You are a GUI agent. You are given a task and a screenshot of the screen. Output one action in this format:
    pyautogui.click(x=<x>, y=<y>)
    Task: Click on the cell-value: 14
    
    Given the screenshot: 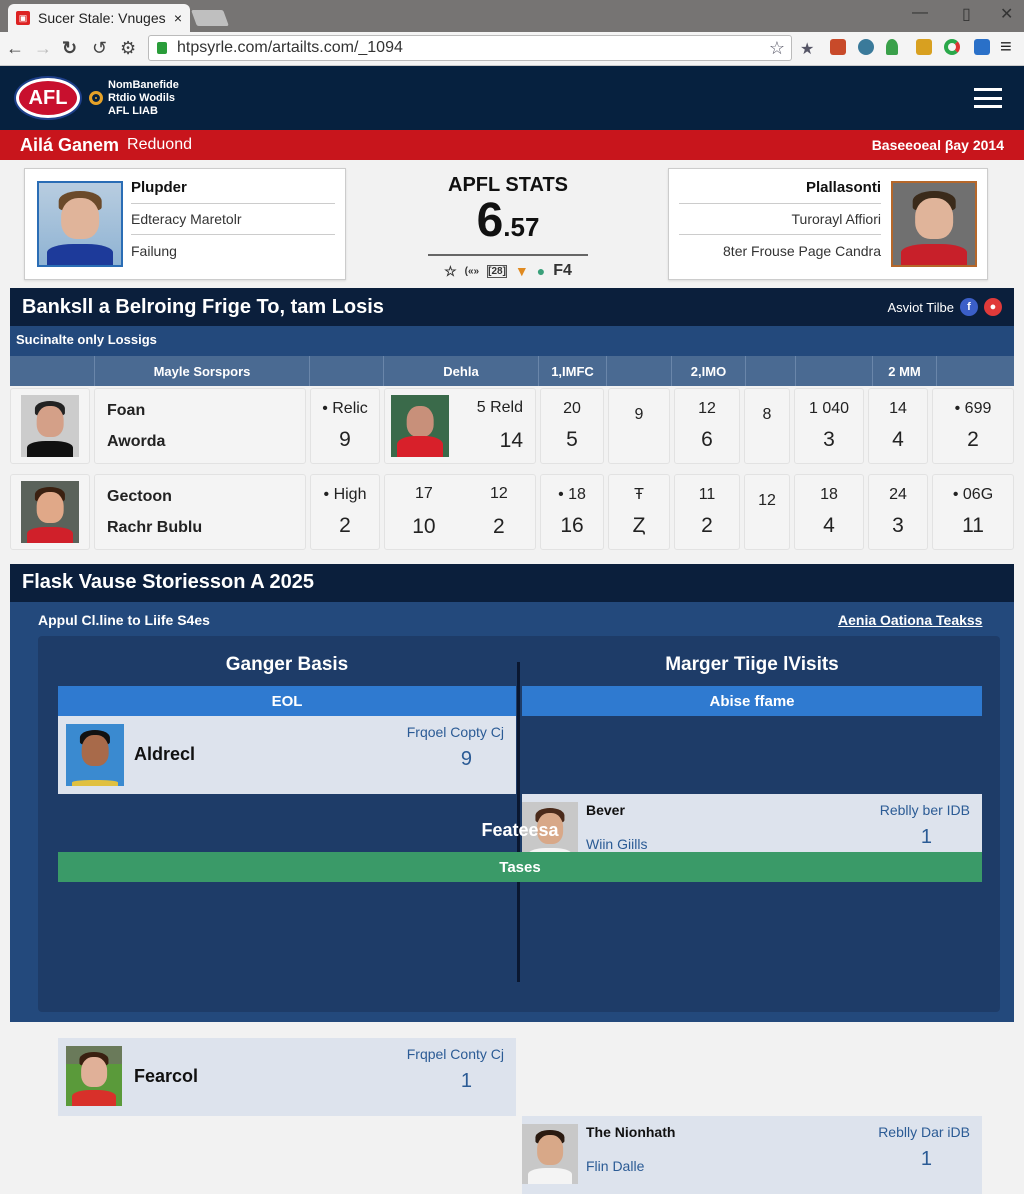 What is the action you would take?
    pyautogui.click(x=511, y=440)
    